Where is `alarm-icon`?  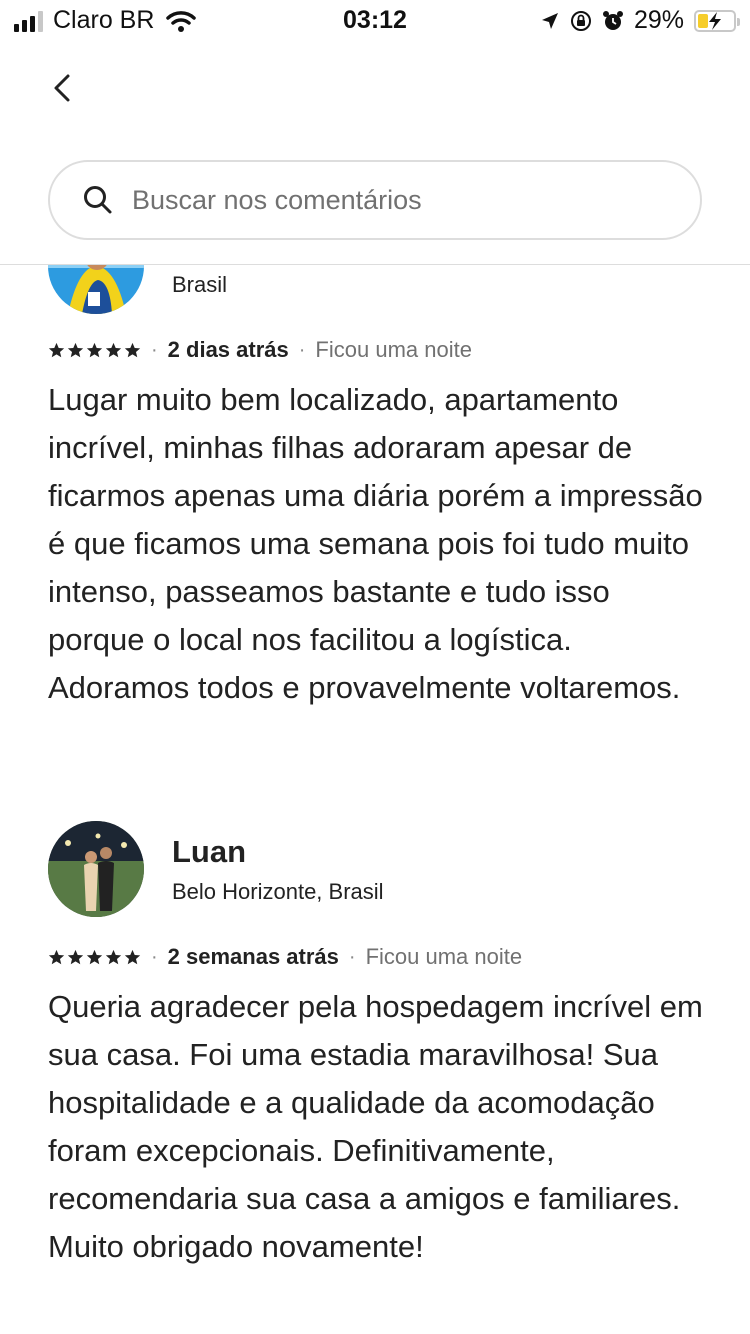 alarm-icon is located at coordinates (612, 20).